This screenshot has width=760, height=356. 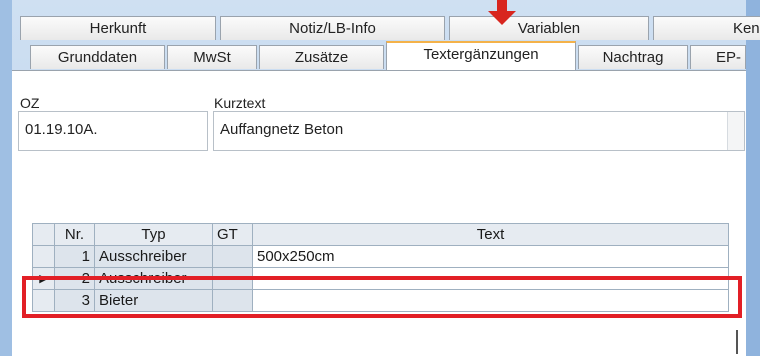 I want to click on pointer-arrow-icon, so click(x=502, y=18).